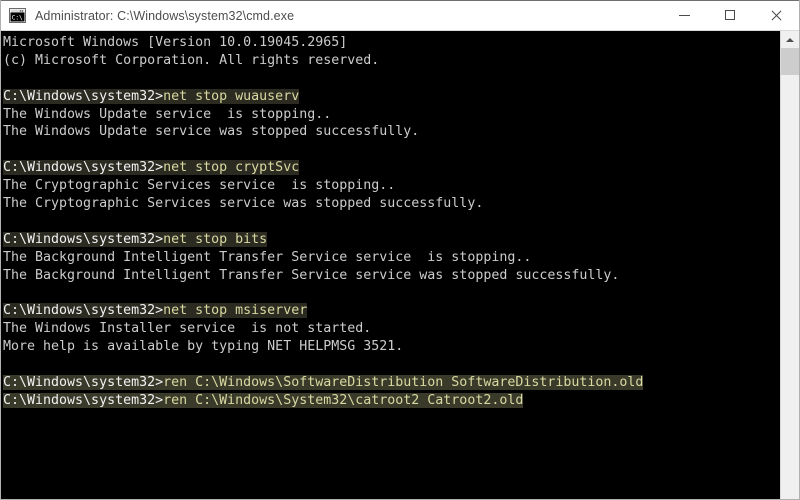 This screenshot has height=500, width=800. I want to click on command-highlight: C:\Windows\system32>net stop bits, so click(135, 239).